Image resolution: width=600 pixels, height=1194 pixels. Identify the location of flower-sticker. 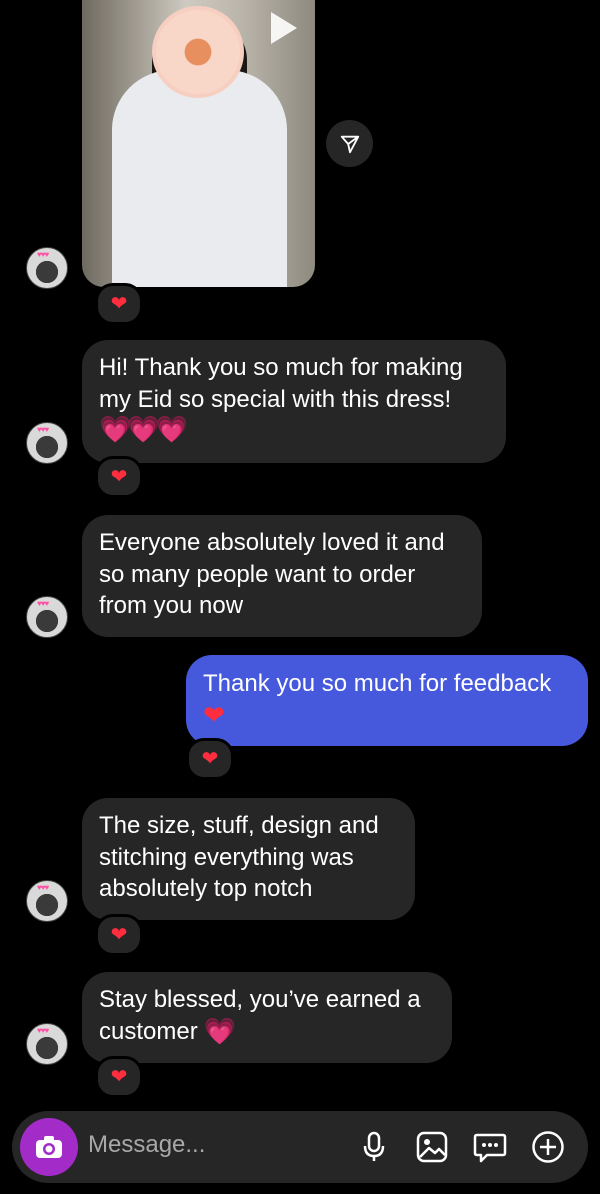
(198, 52).